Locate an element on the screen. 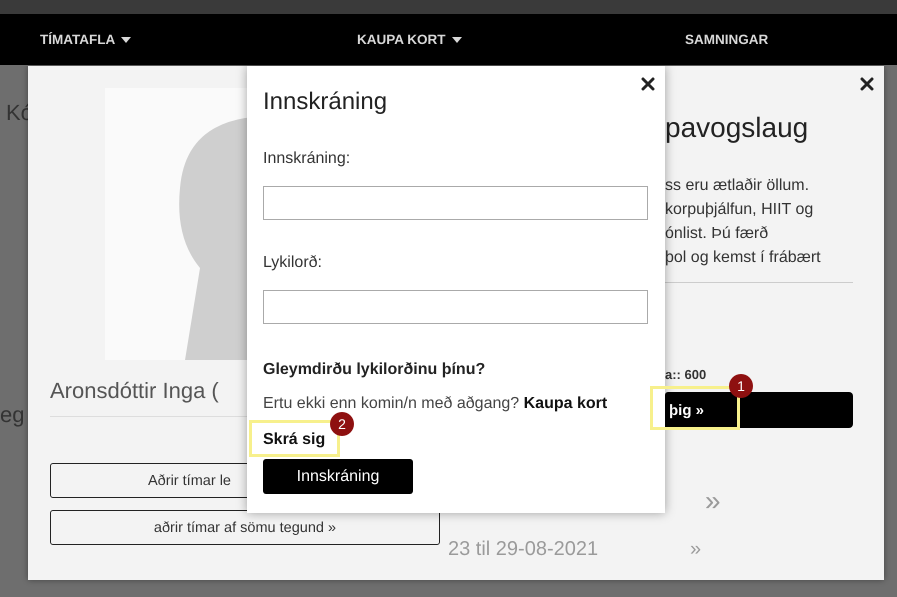 This screenshot has width=897, height=597. description-line: ónlist. Þú færð is located at coordinates (717, 234).